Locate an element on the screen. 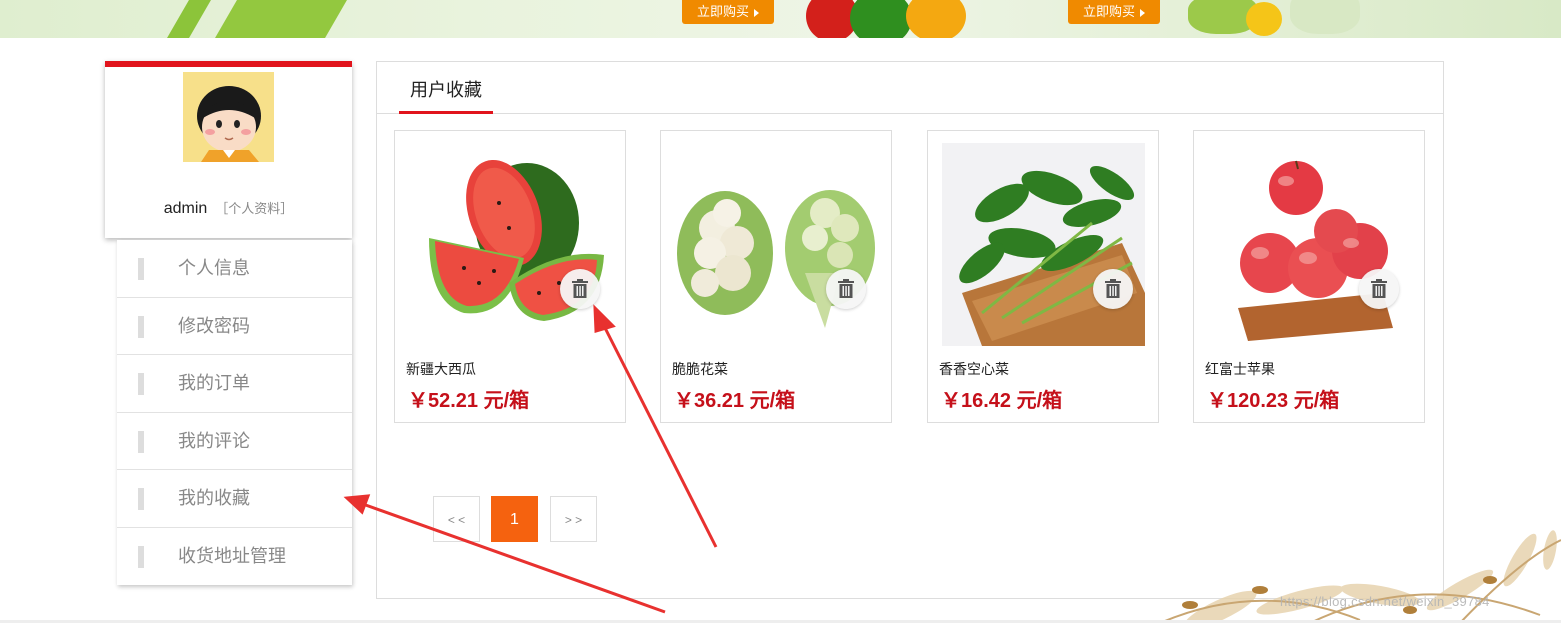 This screenshot has height=623, width=1561. yellow-pepper-image is located at coordinates (936, 19).